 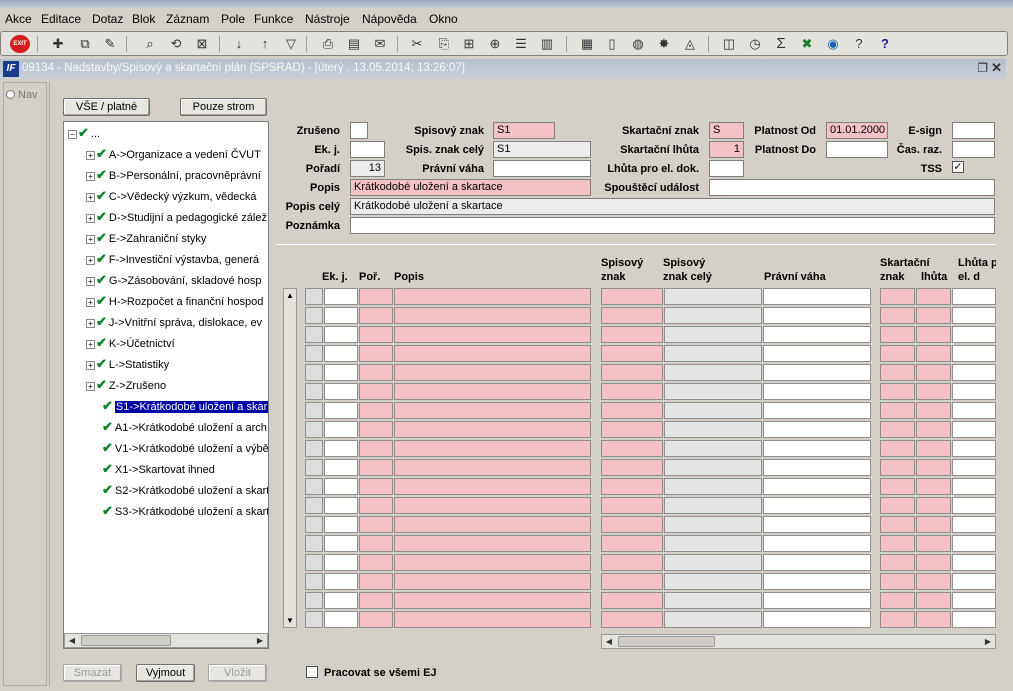 What do you see at coordinates (58, 44) in the screenshot?
I see `new-record-icon: ✚` at bounding box center [58, 44].